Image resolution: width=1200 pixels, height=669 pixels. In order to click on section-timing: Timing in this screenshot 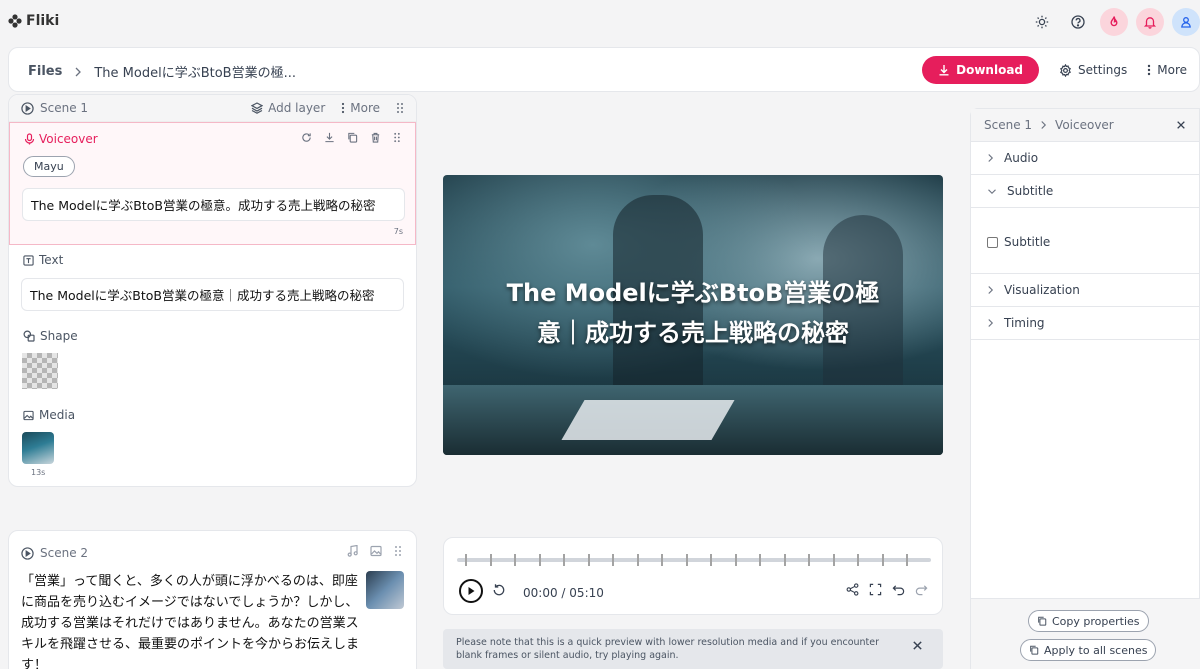, I will do `click(1085, 323)`.